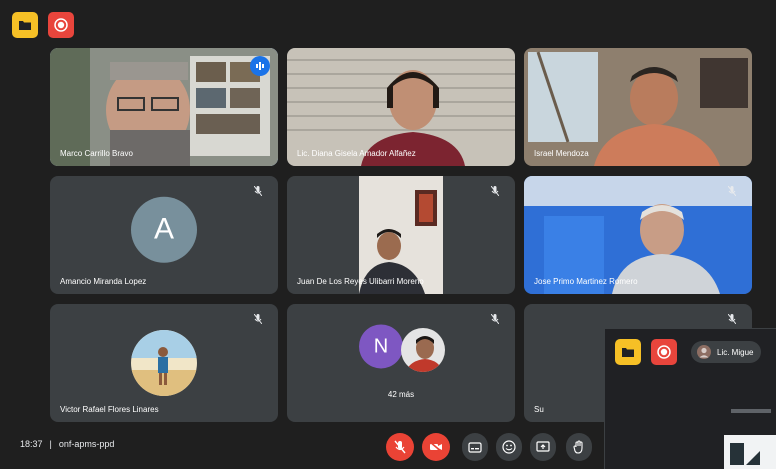  I want to click on participant-name: Juan De Los Reyes Ulibarri Moreno, so click(360, 281).